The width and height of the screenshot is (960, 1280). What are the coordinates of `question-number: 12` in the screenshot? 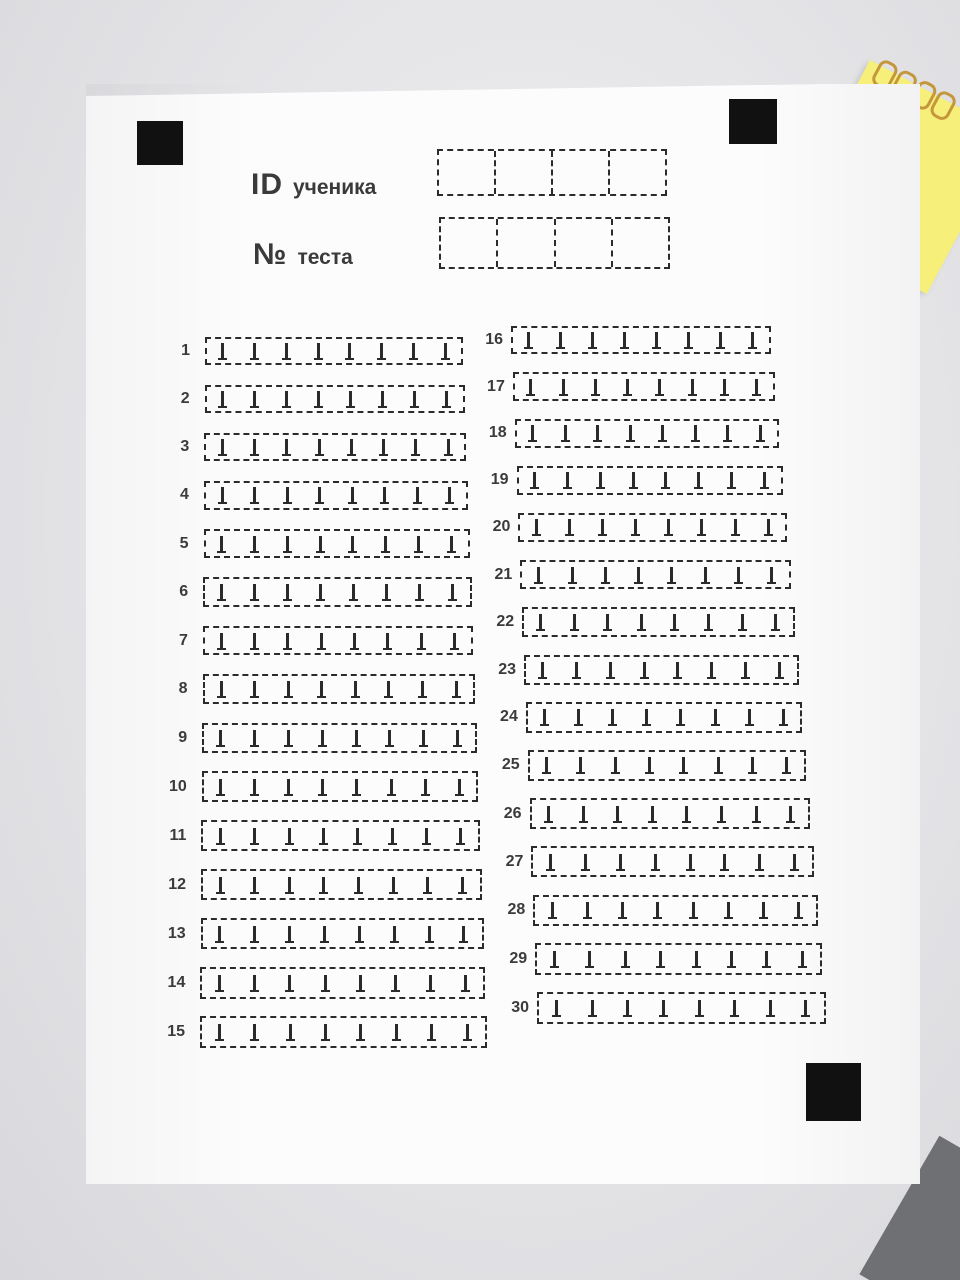 It's located at (177, 884).